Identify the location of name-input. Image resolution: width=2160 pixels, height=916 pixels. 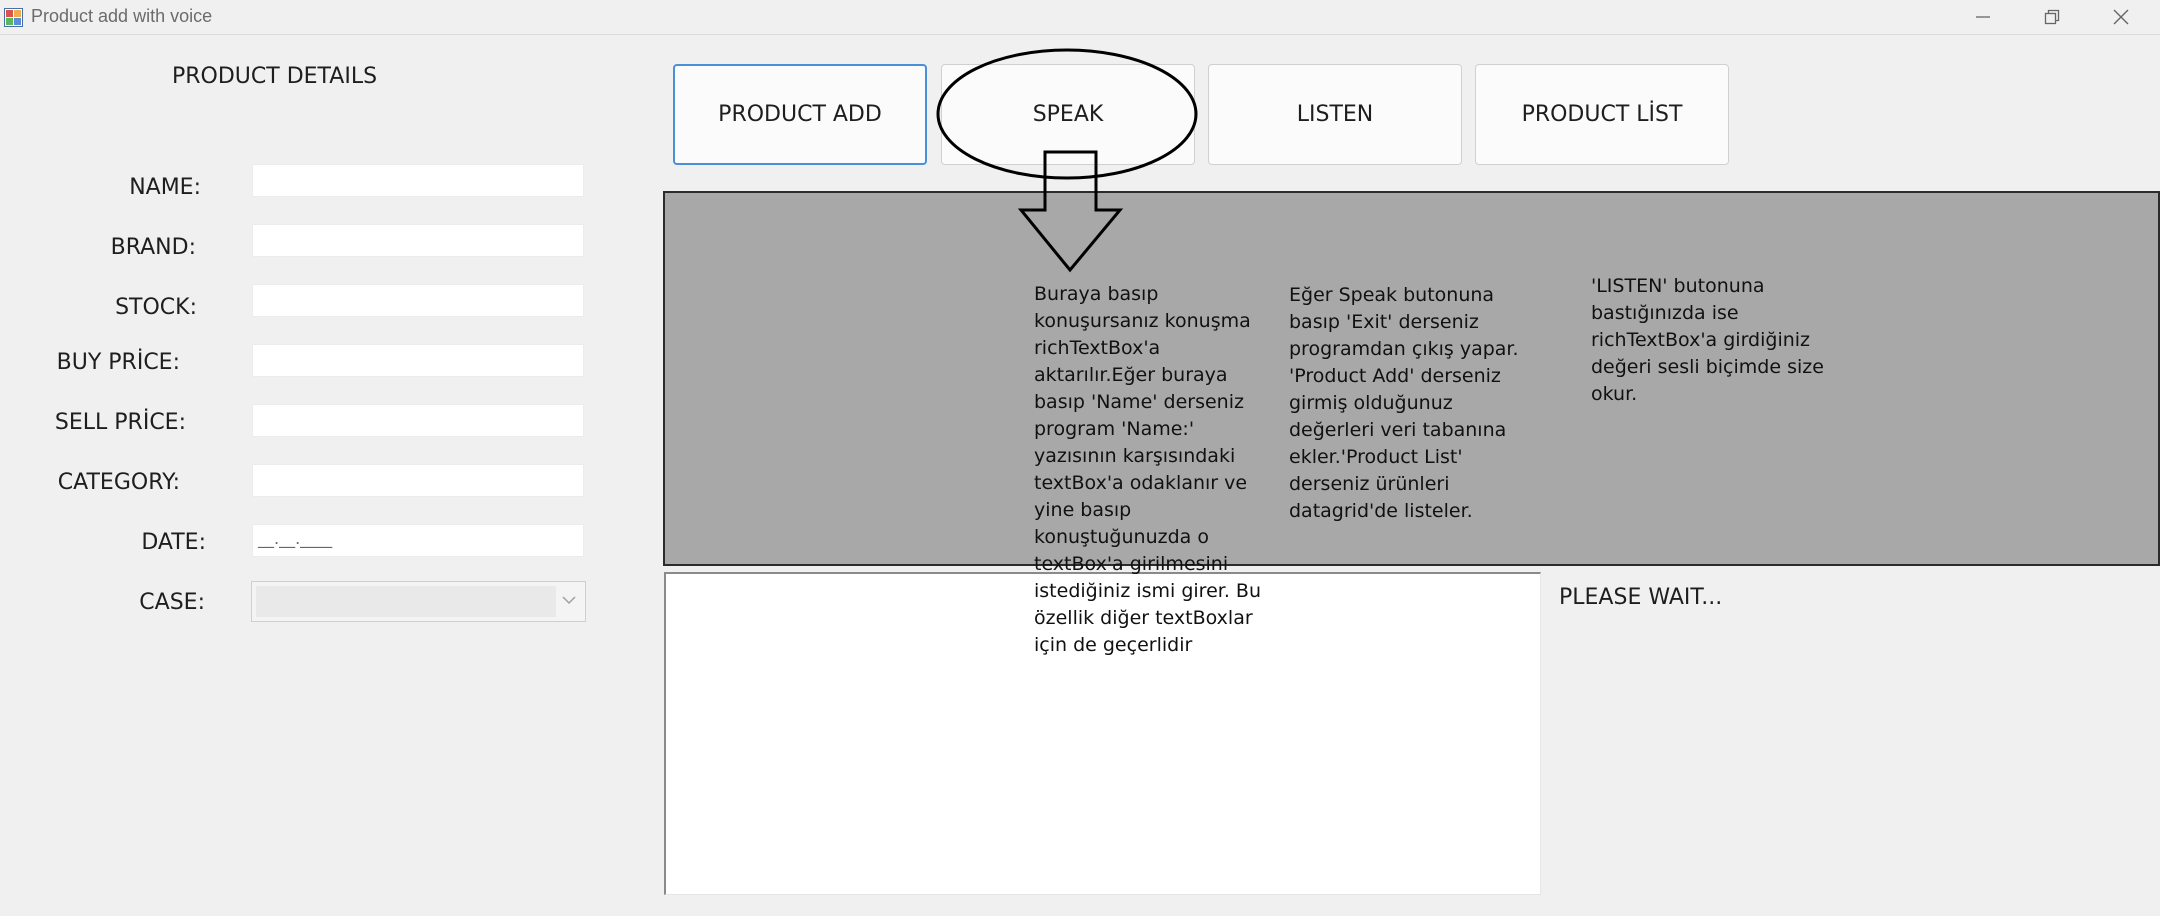
(418, 180).